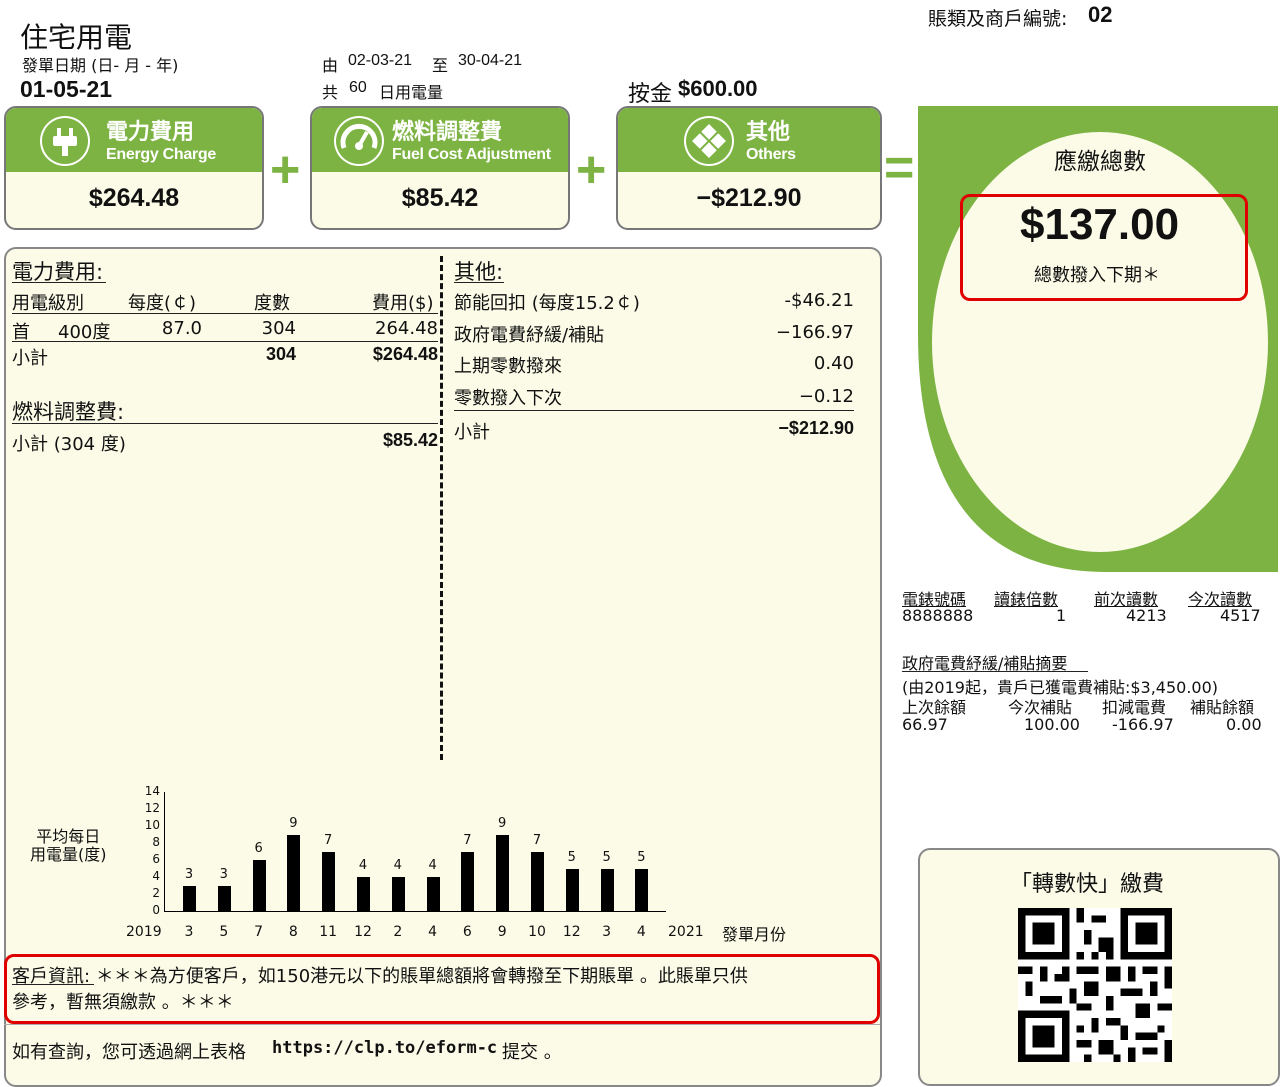 Image resolution: width=1280 pixels, height=1087 pixels. Describe the element at coordinates (280, 354) in the screenshot. I see `energy-subtotal-units: 304` at that location.